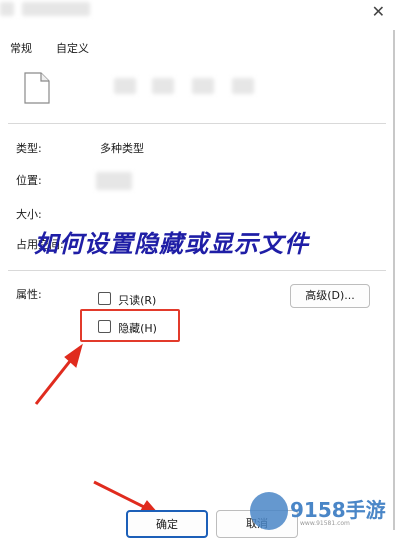 The width and height of the screenshot is (397, 538). What do you see at coordinates (171, 243) in the screenshot?
I see `overlay-title: 如何设置隐藏或显示文件` at bounding box center [171, 243].